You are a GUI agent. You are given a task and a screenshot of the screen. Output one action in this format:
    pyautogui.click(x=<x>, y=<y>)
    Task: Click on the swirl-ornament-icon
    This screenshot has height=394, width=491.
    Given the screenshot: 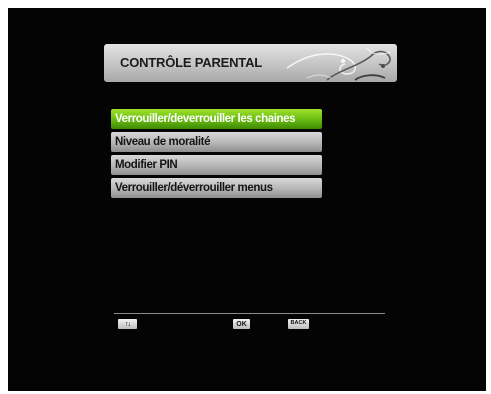 What is the action you would take?
    pyautogui.click(x=339, y=64)
    